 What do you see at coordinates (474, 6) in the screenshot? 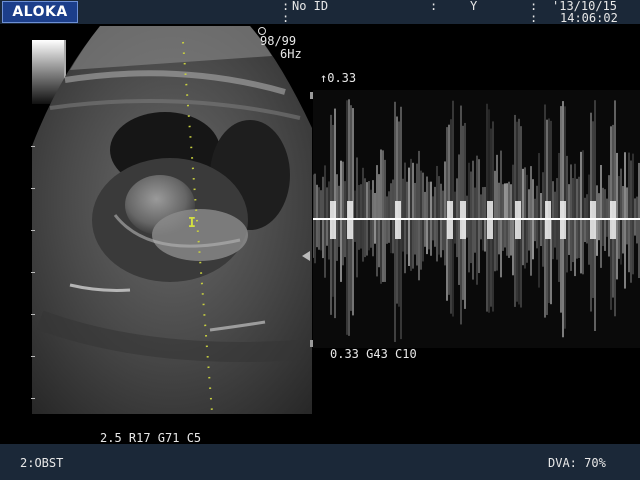
I see `field-y: Y` at bounding box center [474, 6].